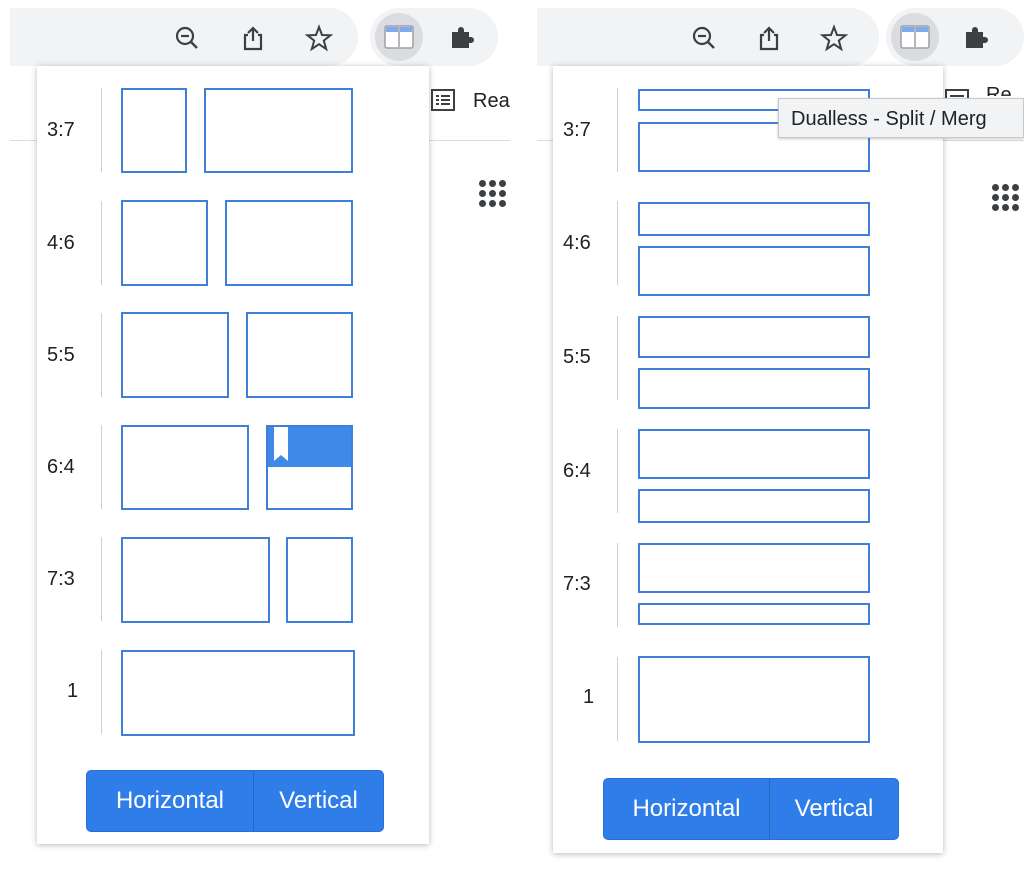 The image size is (1024, 874). What do you see at coordinates (754, 506) in the screenshot?
I see `layout-6-4-bottom-pane` at bounding box center [754, 506].